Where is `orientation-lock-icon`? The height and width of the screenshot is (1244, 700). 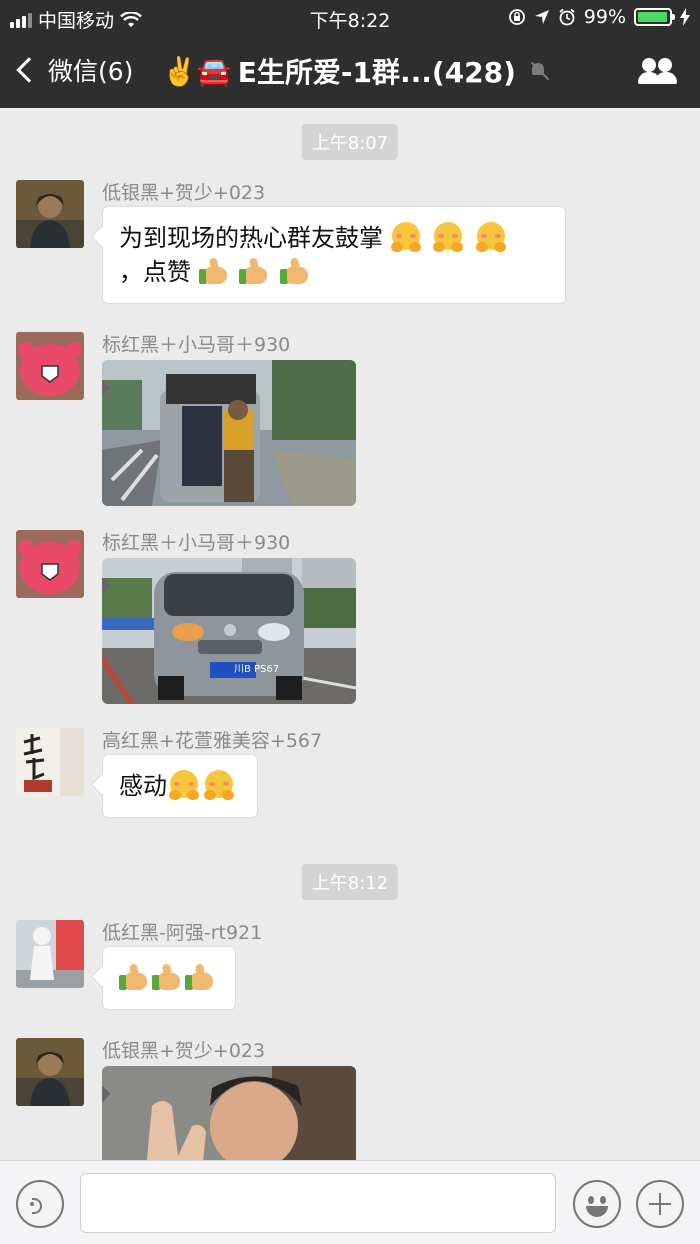
orientation-lock-icon is located at coordinates (516, 17).